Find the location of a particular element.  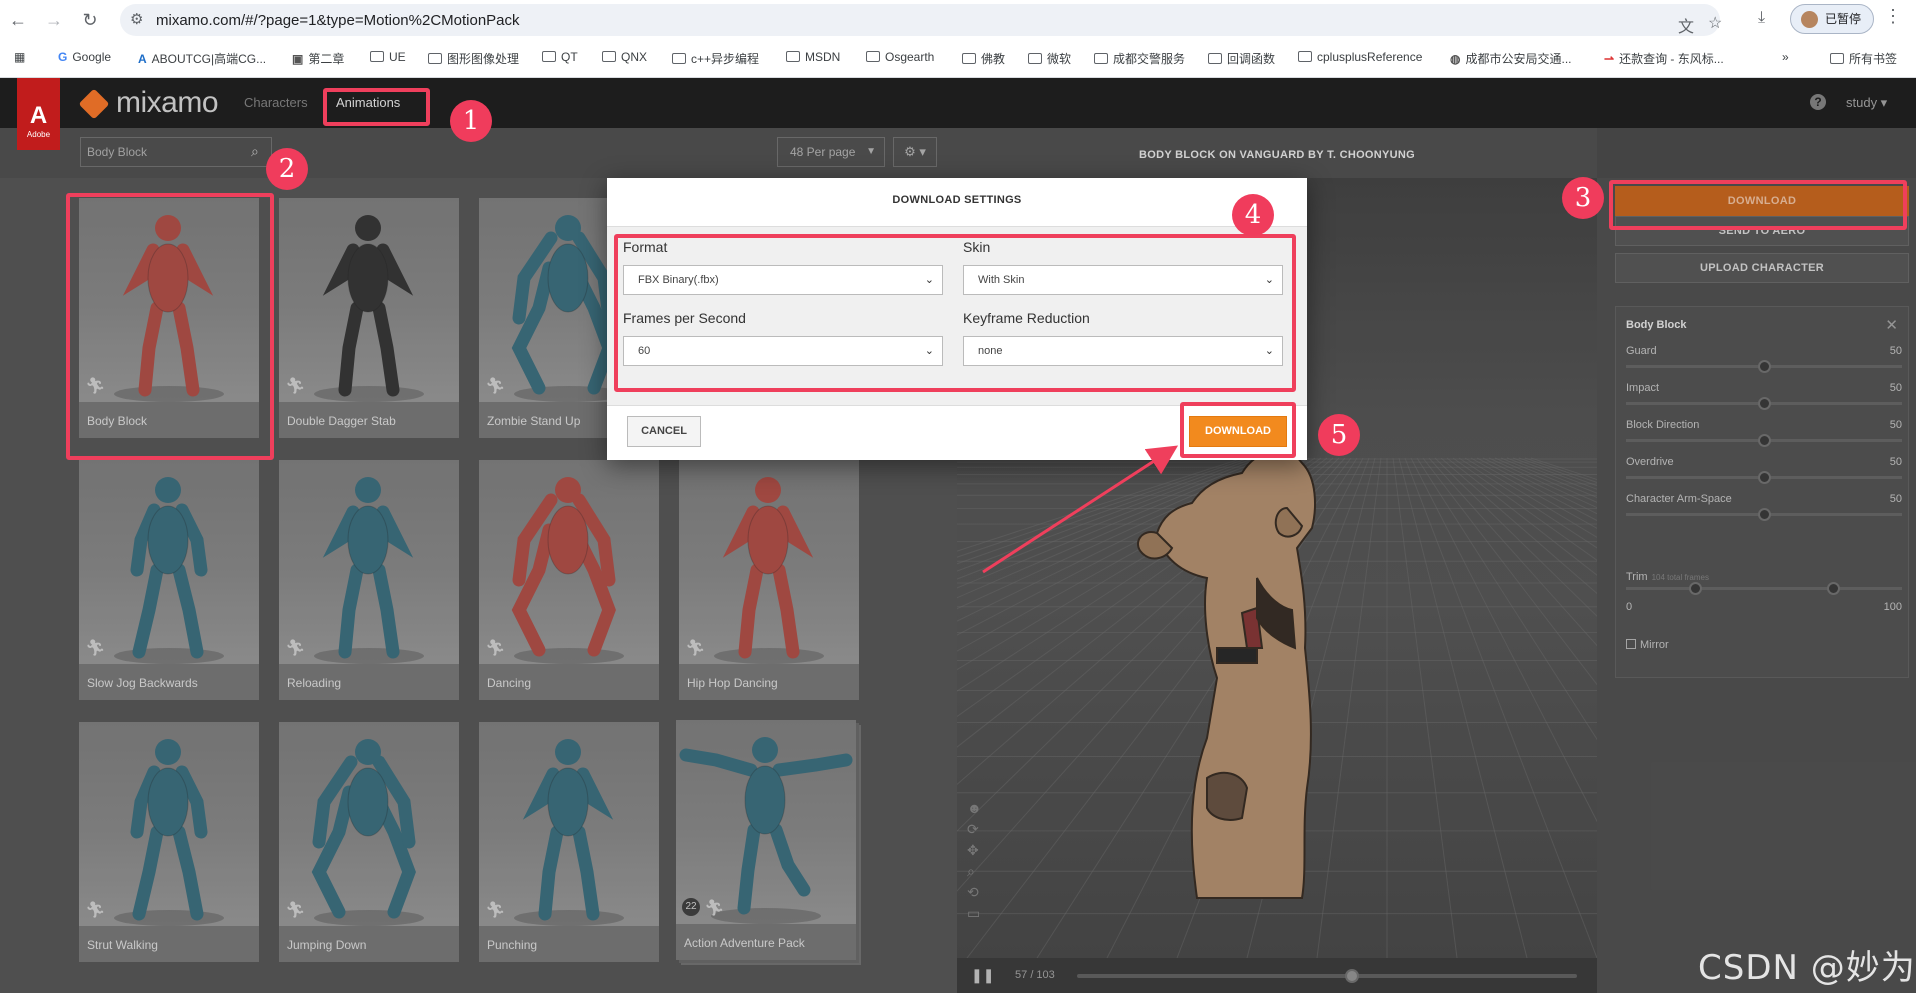

bookmark-microsoft: 微软 is located at coordinates (1049, 58).